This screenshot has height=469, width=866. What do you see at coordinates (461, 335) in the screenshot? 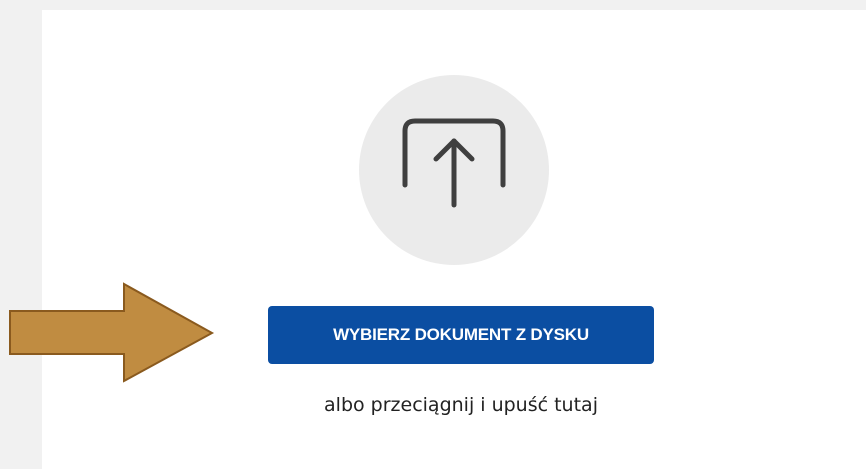
I see `choose-document-button: WYBIERZ DOKUMENT Z DYSKU` at bounding box center [461, 335].